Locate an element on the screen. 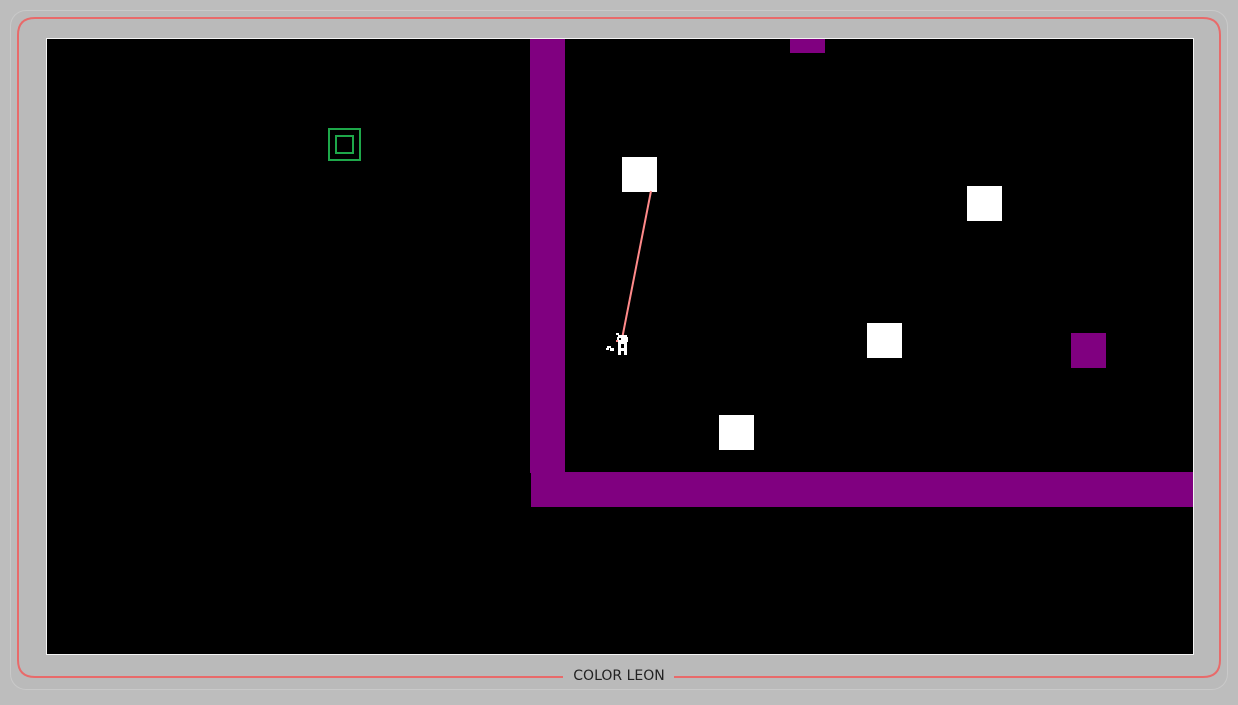 The image size is (1238, 705). exit-goal-icon is located at coordinates (344, 144).